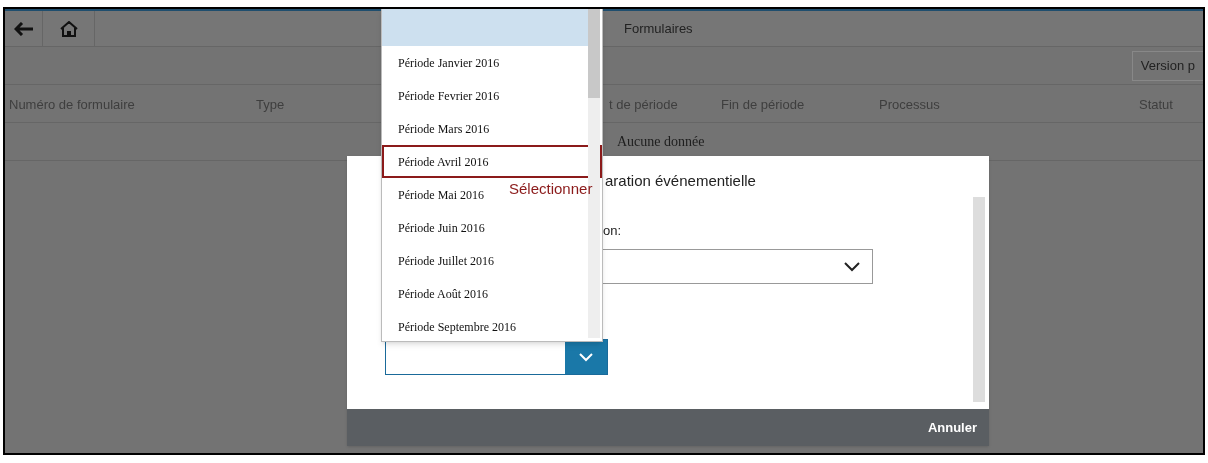  What do you see at coordinates (451, 326) in the screenshot?
I see `dropdown-option: Période Septembre 2016` at bounding box center [451, 326].